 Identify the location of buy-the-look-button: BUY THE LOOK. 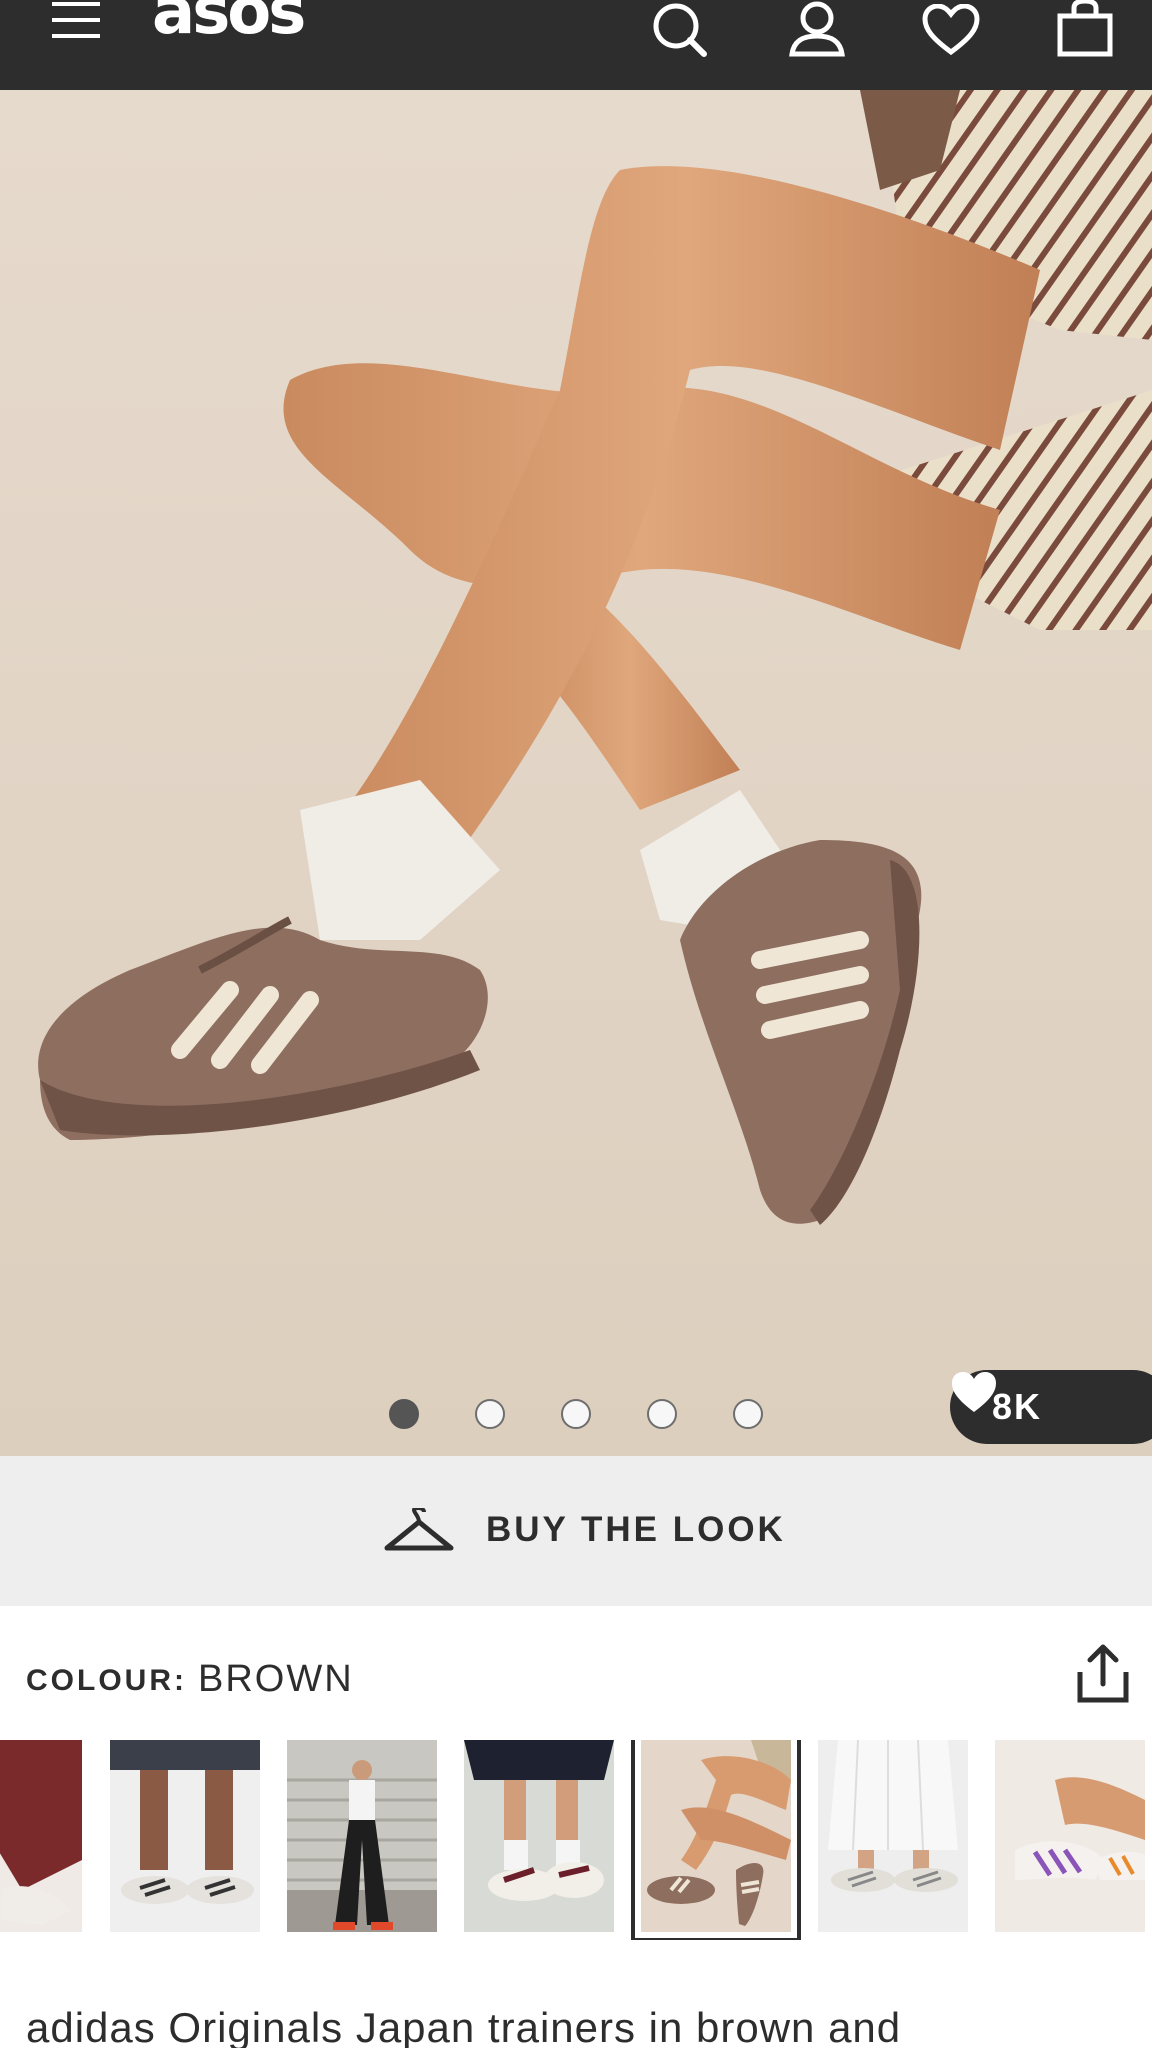
(576, 1531).